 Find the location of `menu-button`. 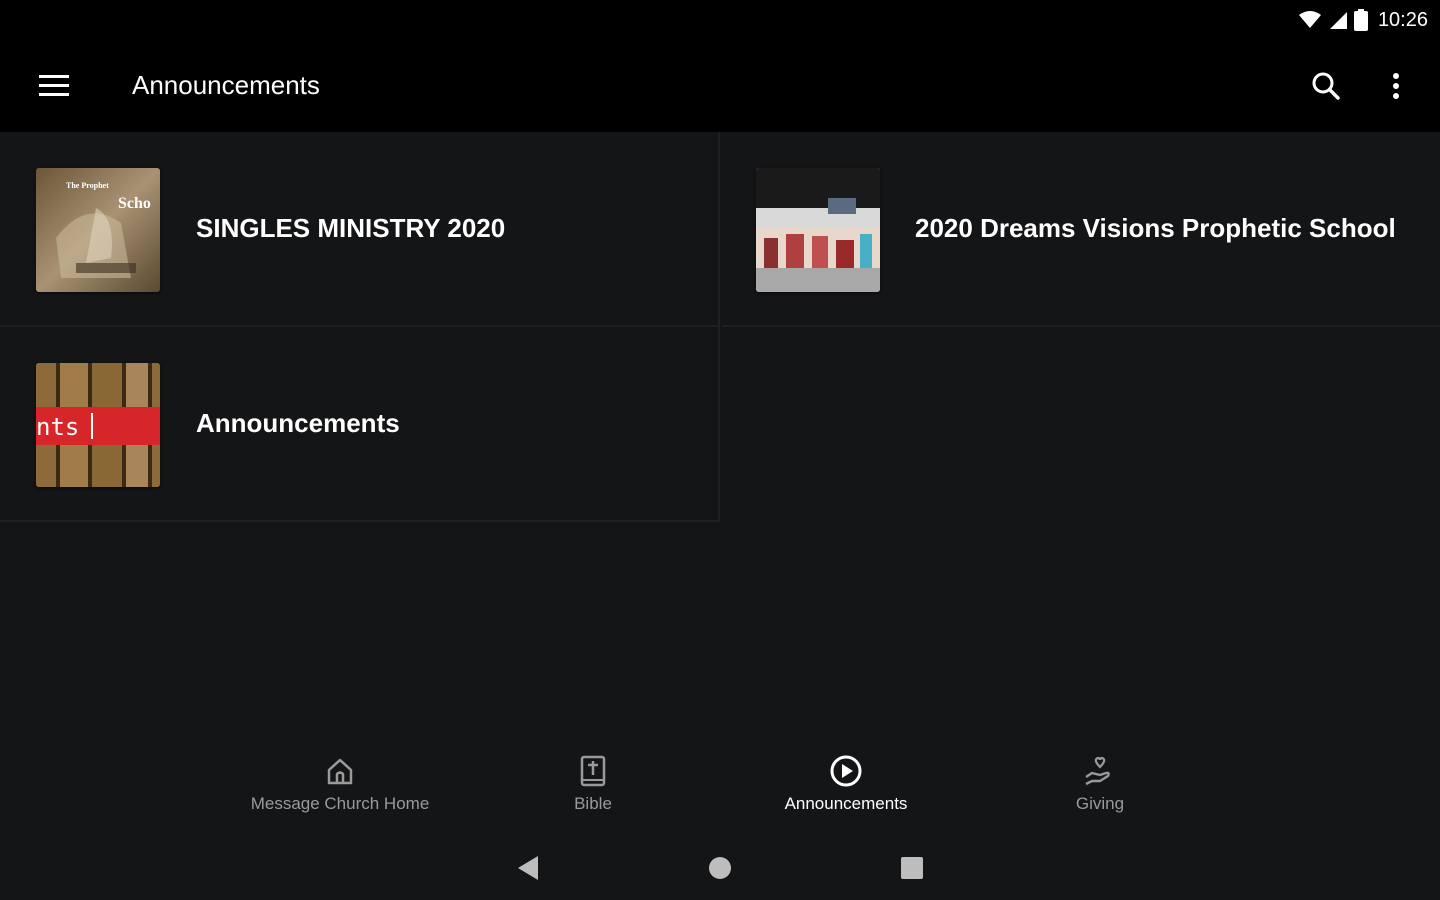

menu-button is located at coordinates (54, 86).